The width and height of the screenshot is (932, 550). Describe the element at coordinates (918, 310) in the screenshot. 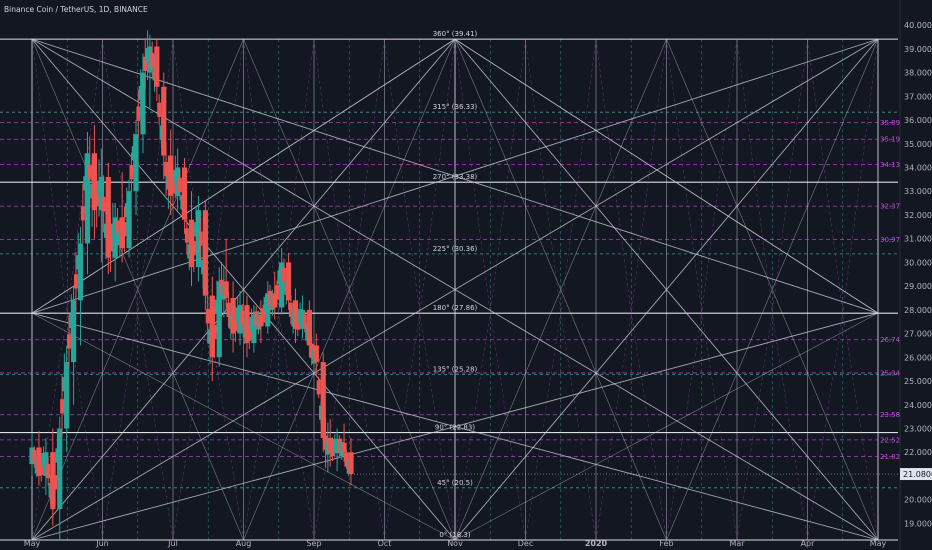

I see `price-tick-label: 28.0000` at that location.